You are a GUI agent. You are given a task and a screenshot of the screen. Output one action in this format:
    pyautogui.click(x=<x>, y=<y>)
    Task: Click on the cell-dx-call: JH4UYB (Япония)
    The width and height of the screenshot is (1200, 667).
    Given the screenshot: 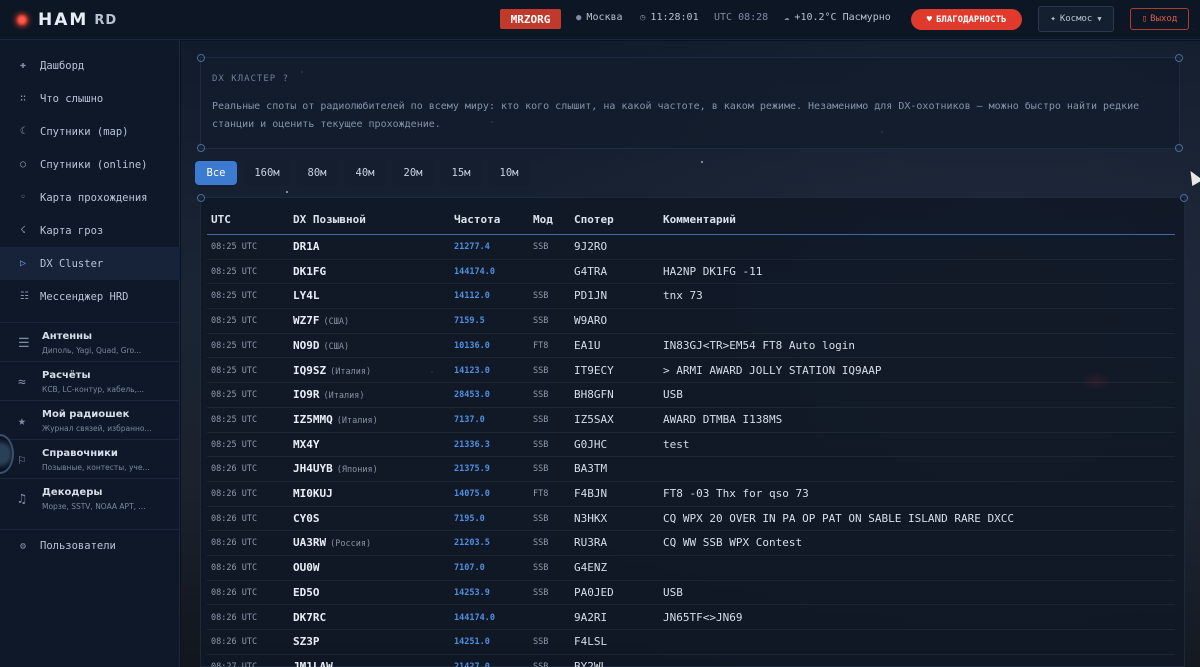 What is the action you would take?
    pyautogui.click(x=335, y=468)
    